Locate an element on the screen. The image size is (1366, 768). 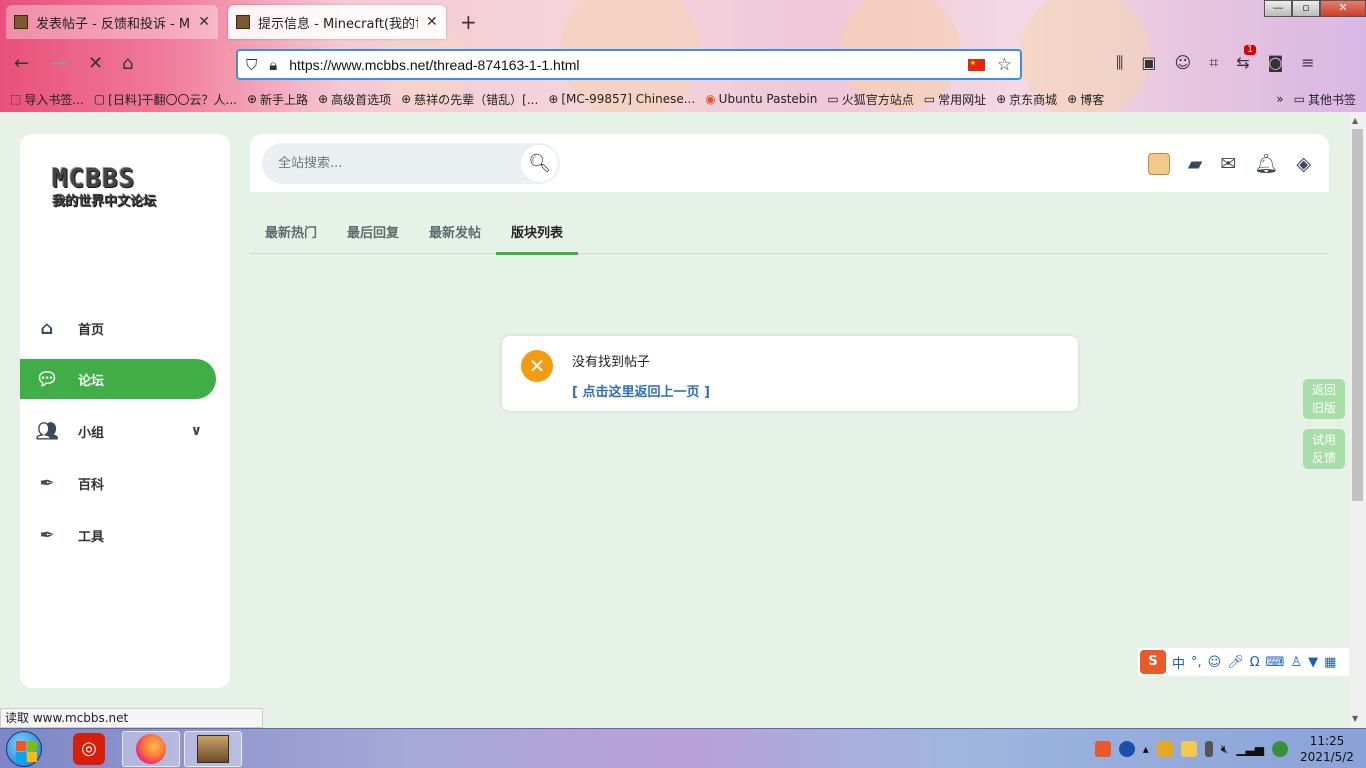
emoji-icon: ☺ is located at coordinates (1215, 662).